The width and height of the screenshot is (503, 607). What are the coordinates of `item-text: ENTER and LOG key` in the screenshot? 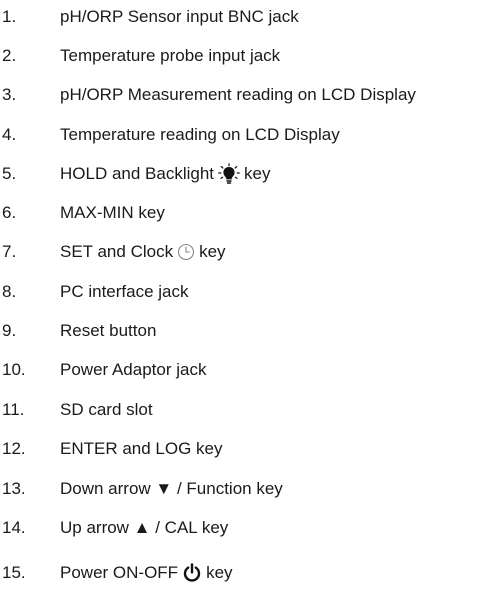 It's located at (141, 448).